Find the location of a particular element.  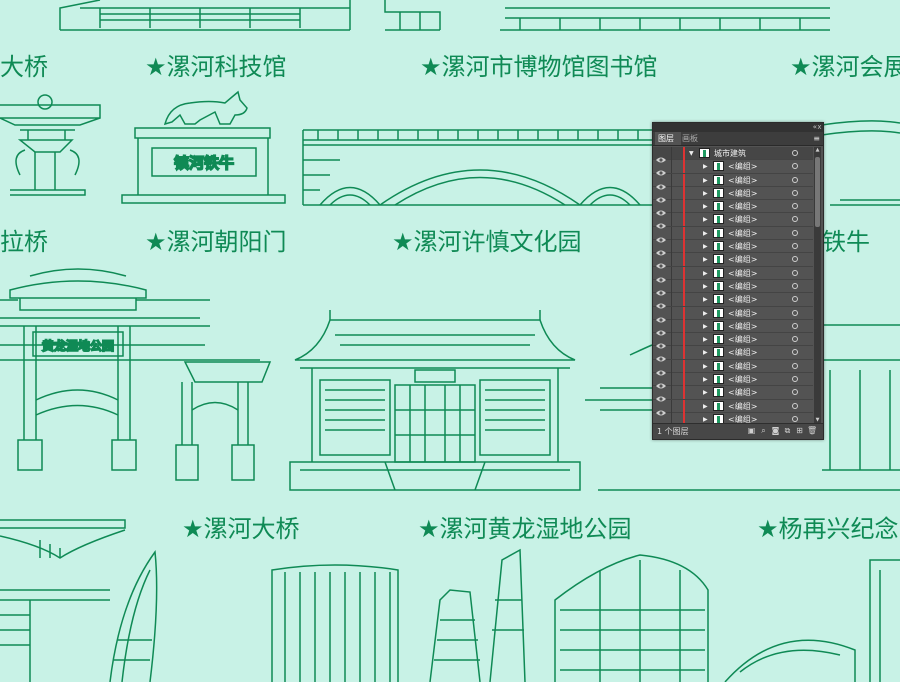

panel-titlebar: « x is located at coordinates (738, 127).